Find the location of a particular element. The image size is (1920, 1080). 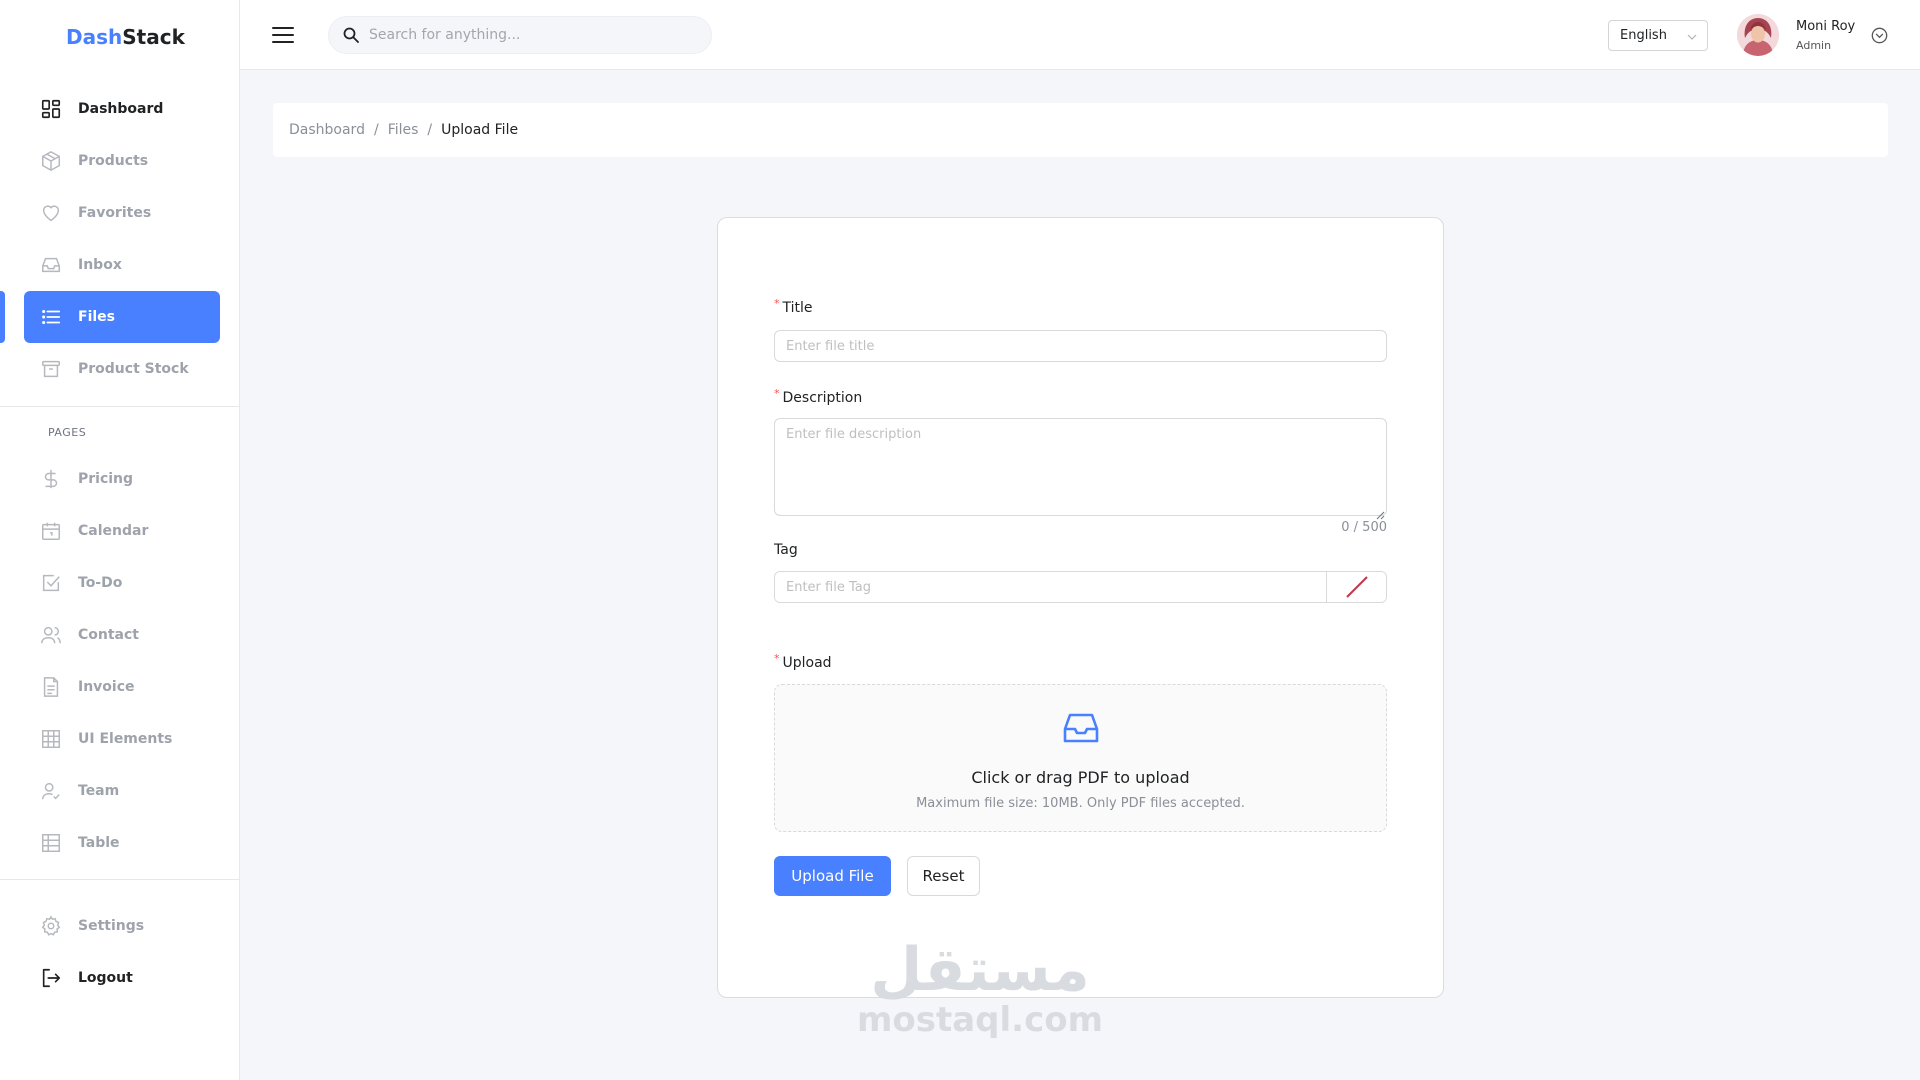

sidebar-item-calendar: Calendar is located at coordinates (119, 531).